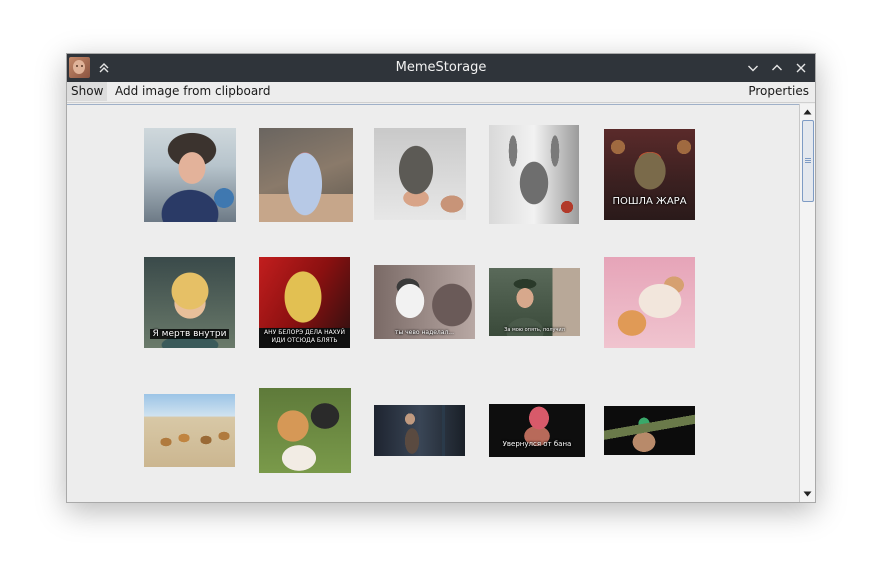 This screenshot has height=580, width=880. Describe the element at coordinates (87, 91) in the screenshot. I see `menu-show: Show` at that location.